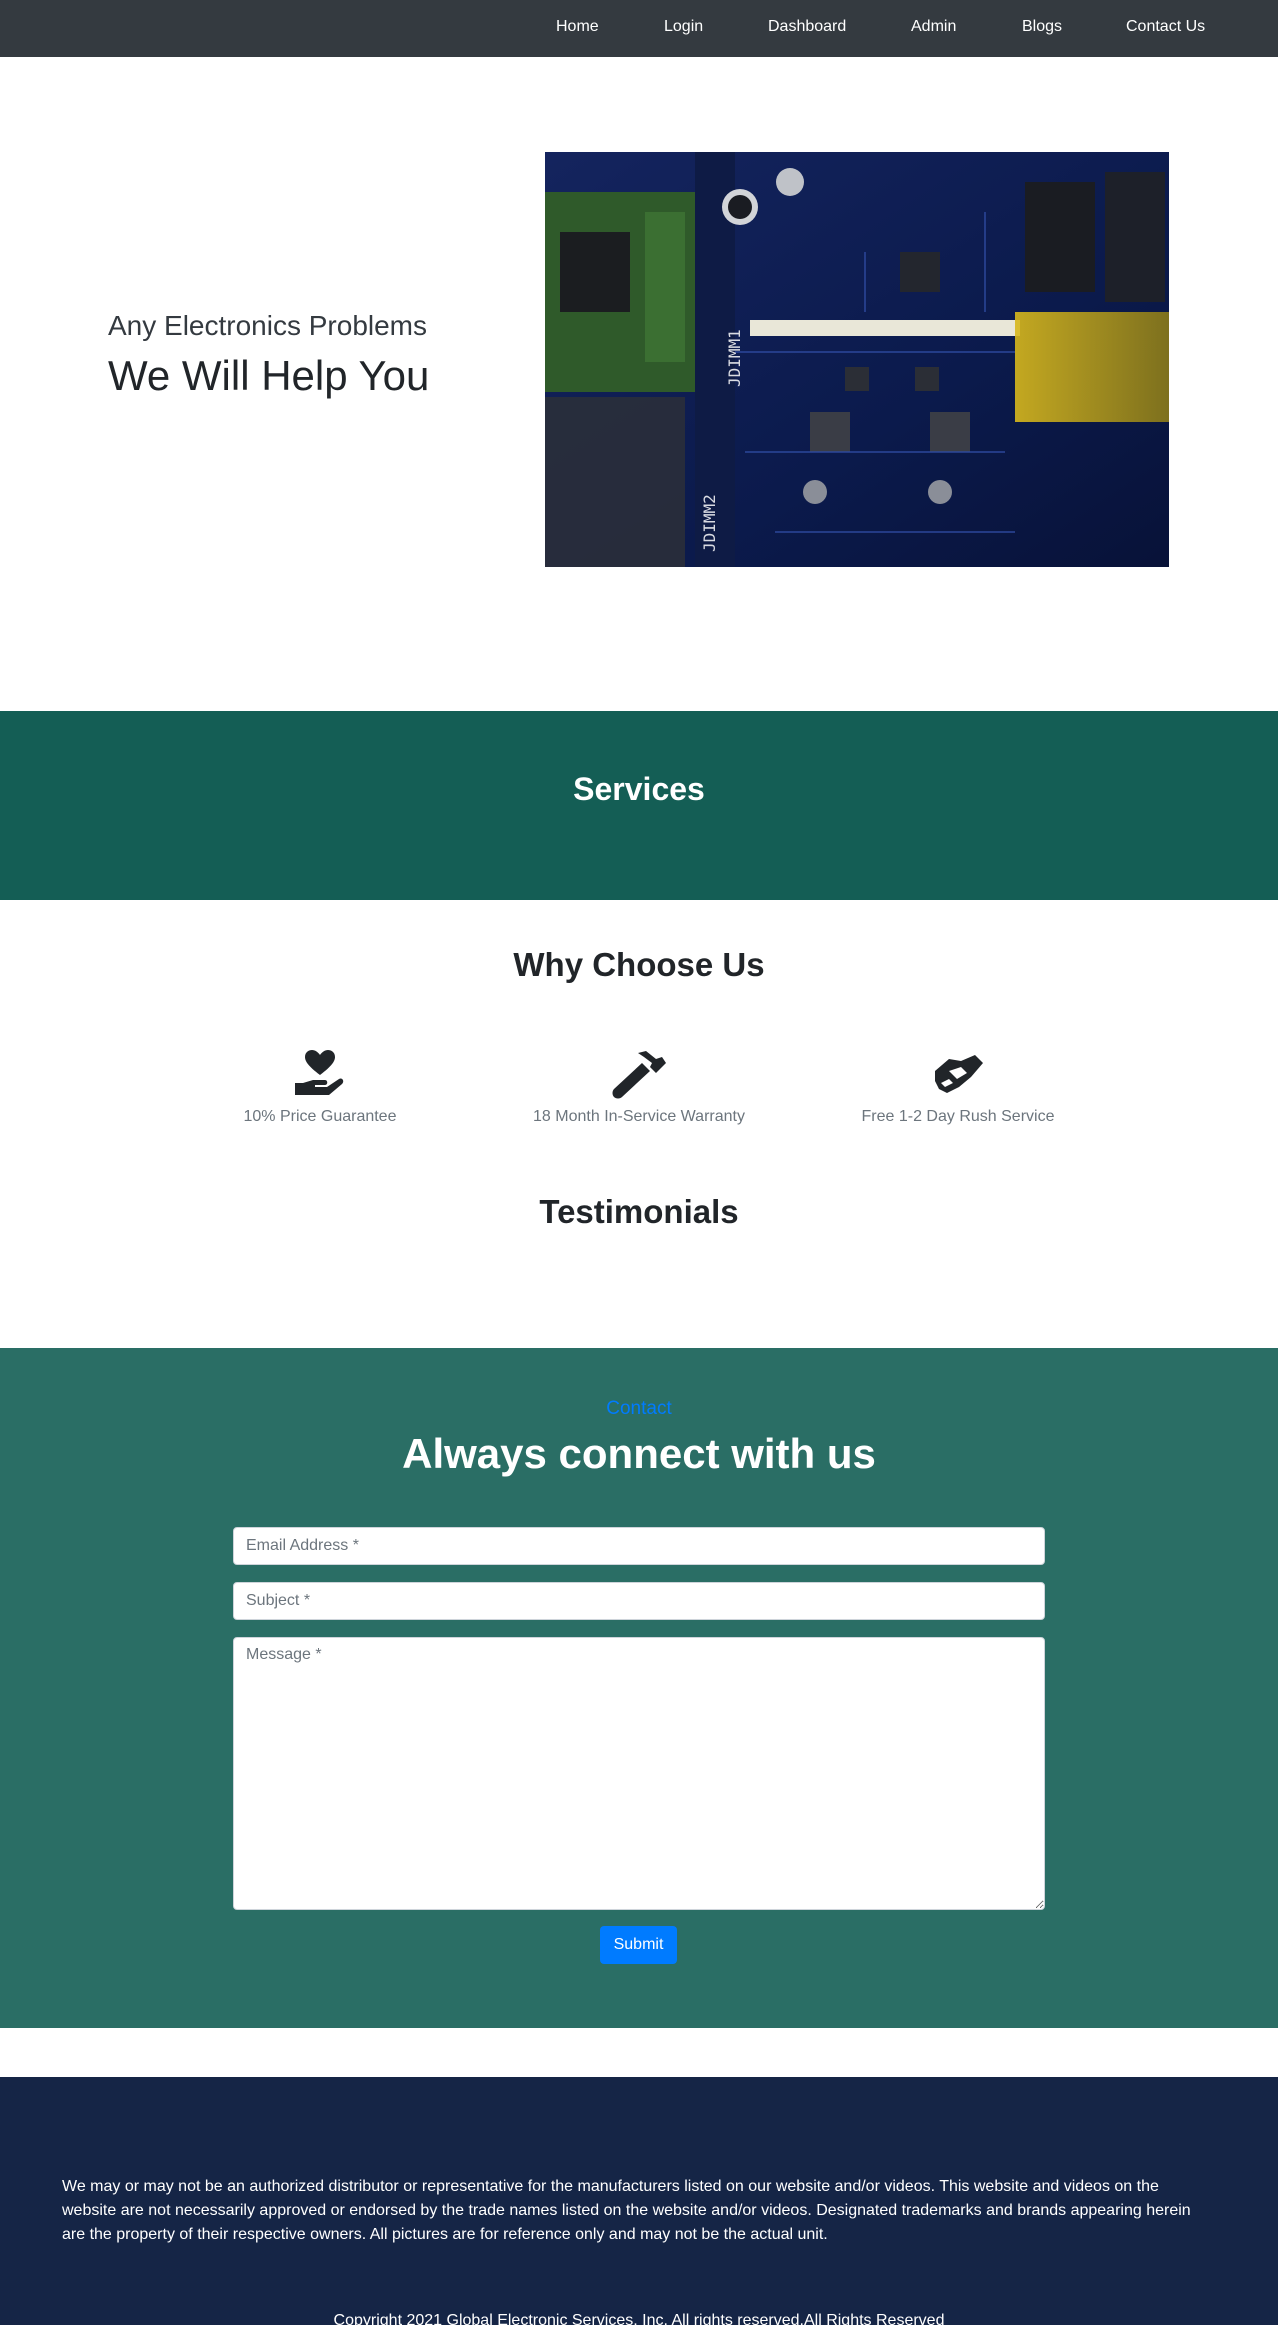  Describe the element at coordinates (958, 1116) in the screenshot. I see `feature-label: Free 1-2 Day Rush Service` at that location.